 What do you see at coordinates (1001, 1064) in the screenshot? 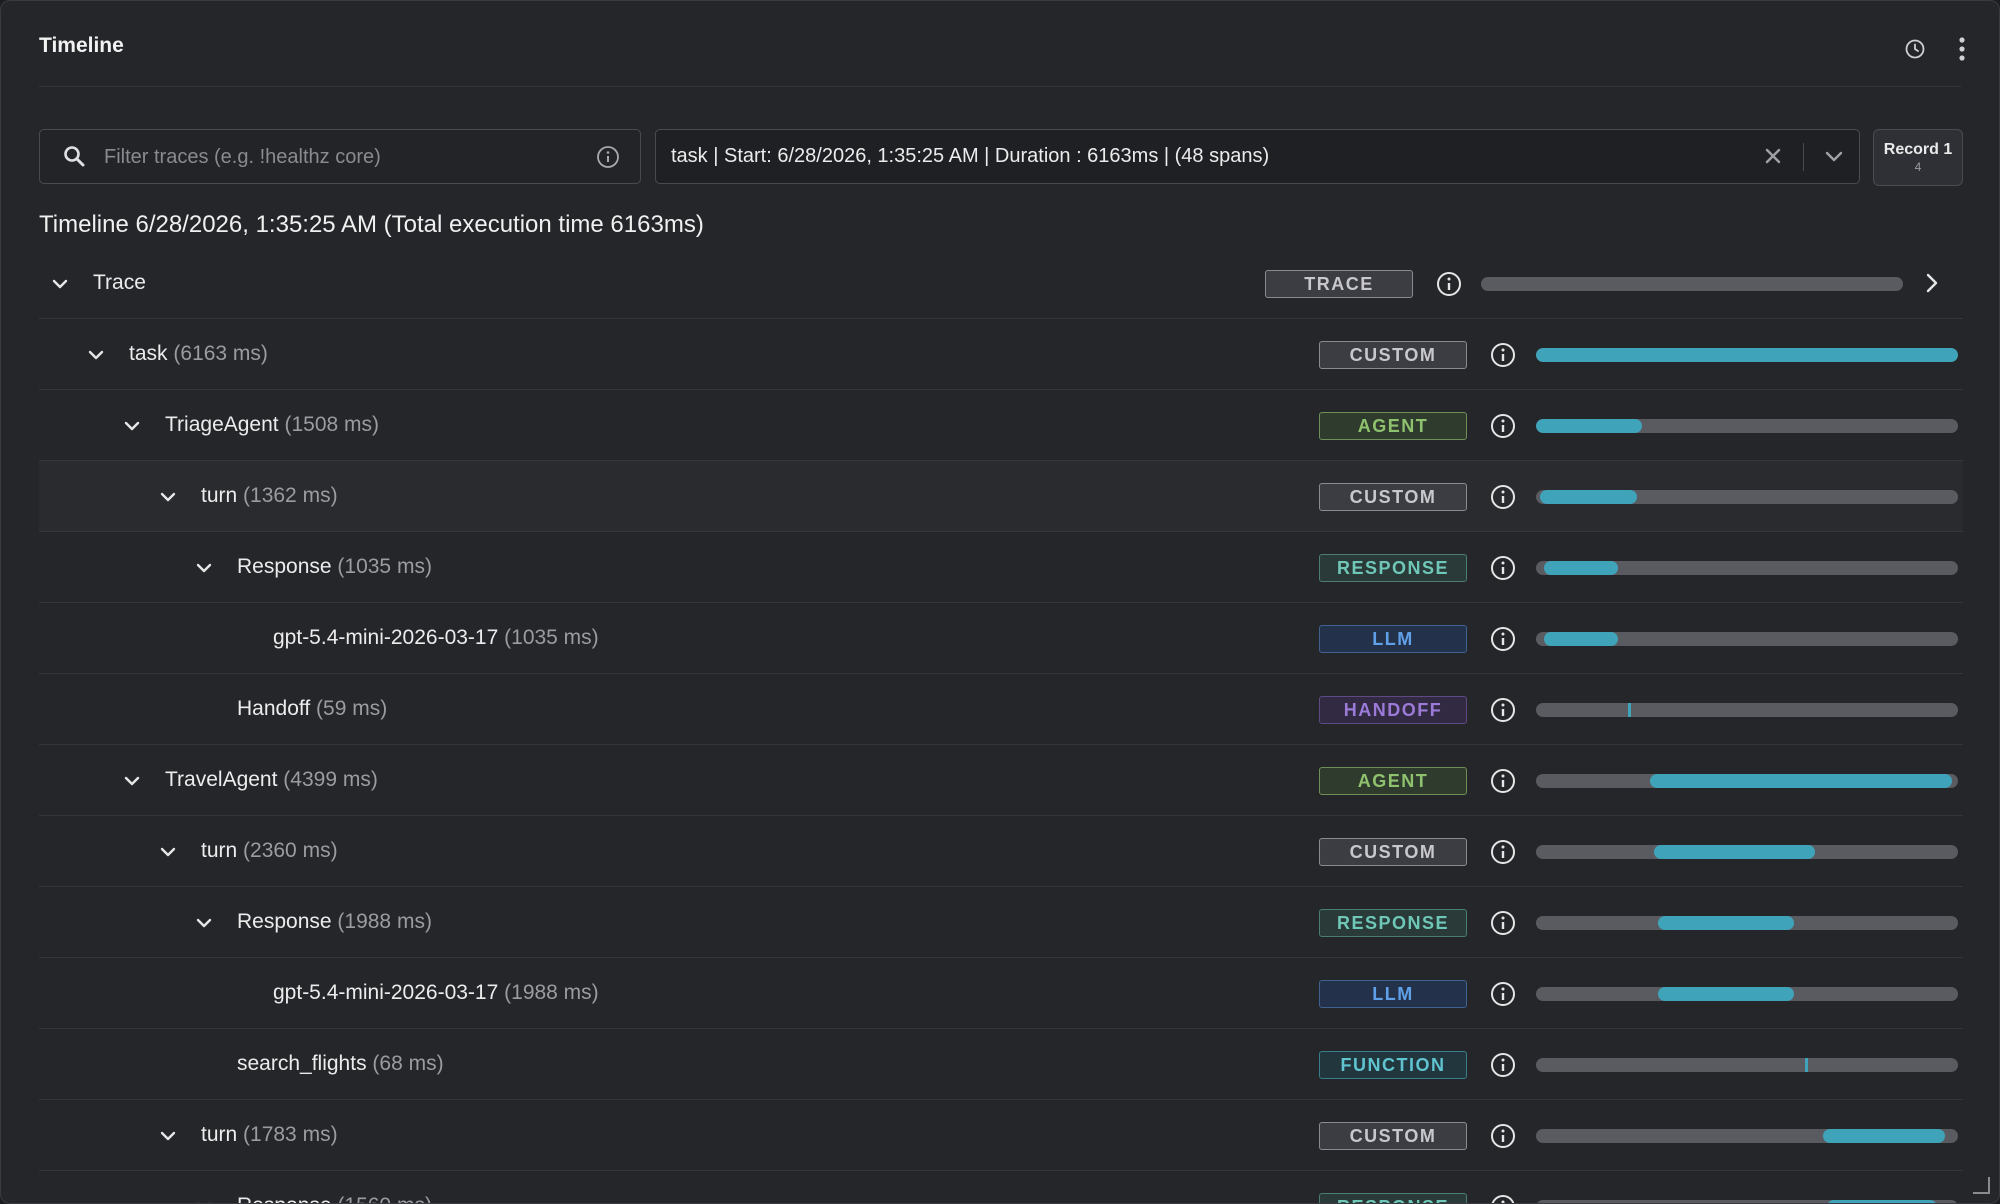
I see `span-row: search_flights (68 ms) FUNCTION` at bounding box center [1001, 1064].